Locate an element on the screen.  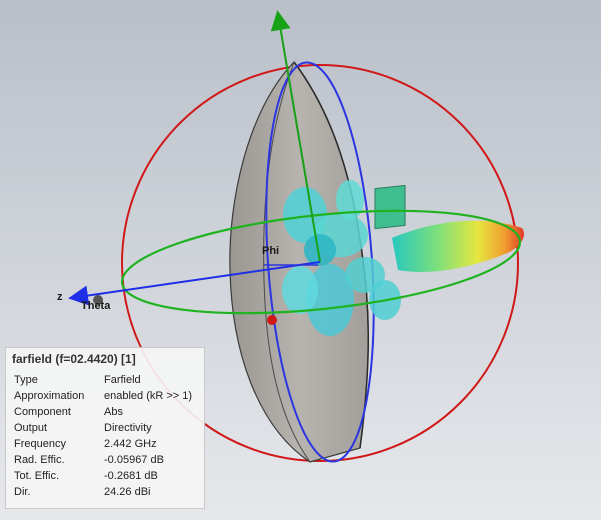
info-key: Approximation is located at coordinates (49, 396).